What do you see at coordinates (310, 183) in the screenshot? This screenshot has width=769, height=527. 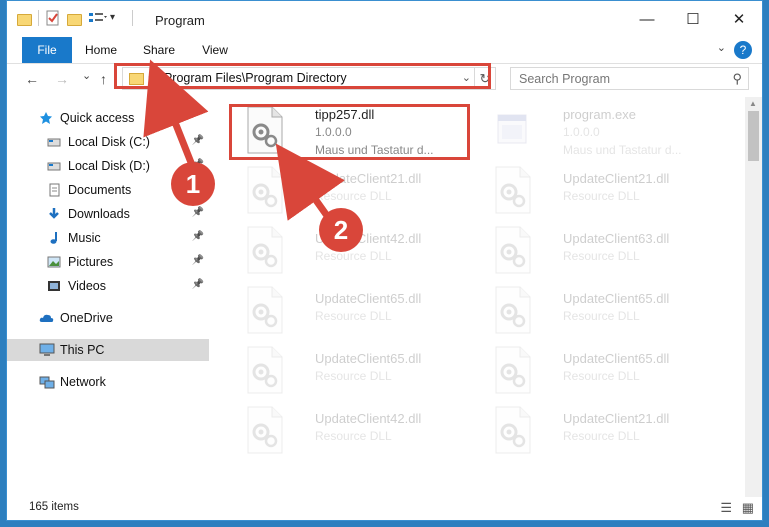 I see `arrow-to-file` at bounding box center [310, 183].